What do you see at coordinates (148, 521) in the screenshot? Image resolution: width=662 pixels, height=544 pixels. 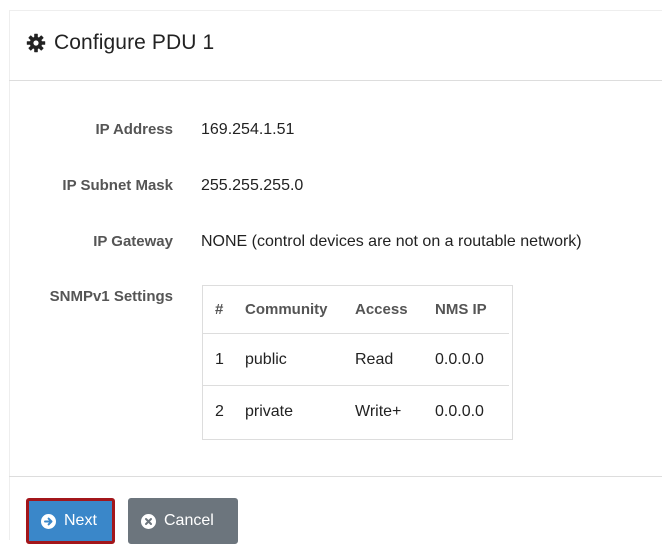 I see `x-circle-icon` at bounding box center [148, 521].